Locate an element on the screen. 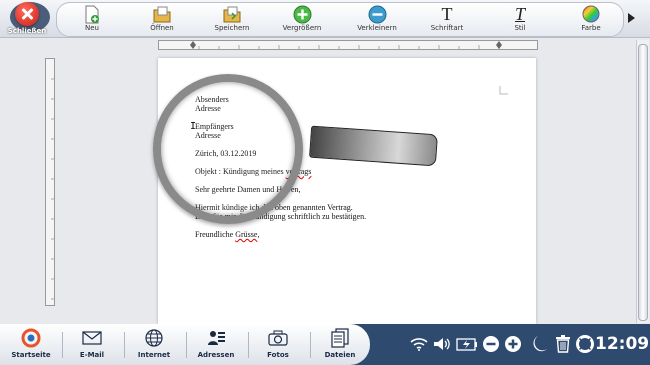  color-palette-icon is located at coordinates (591, 14).